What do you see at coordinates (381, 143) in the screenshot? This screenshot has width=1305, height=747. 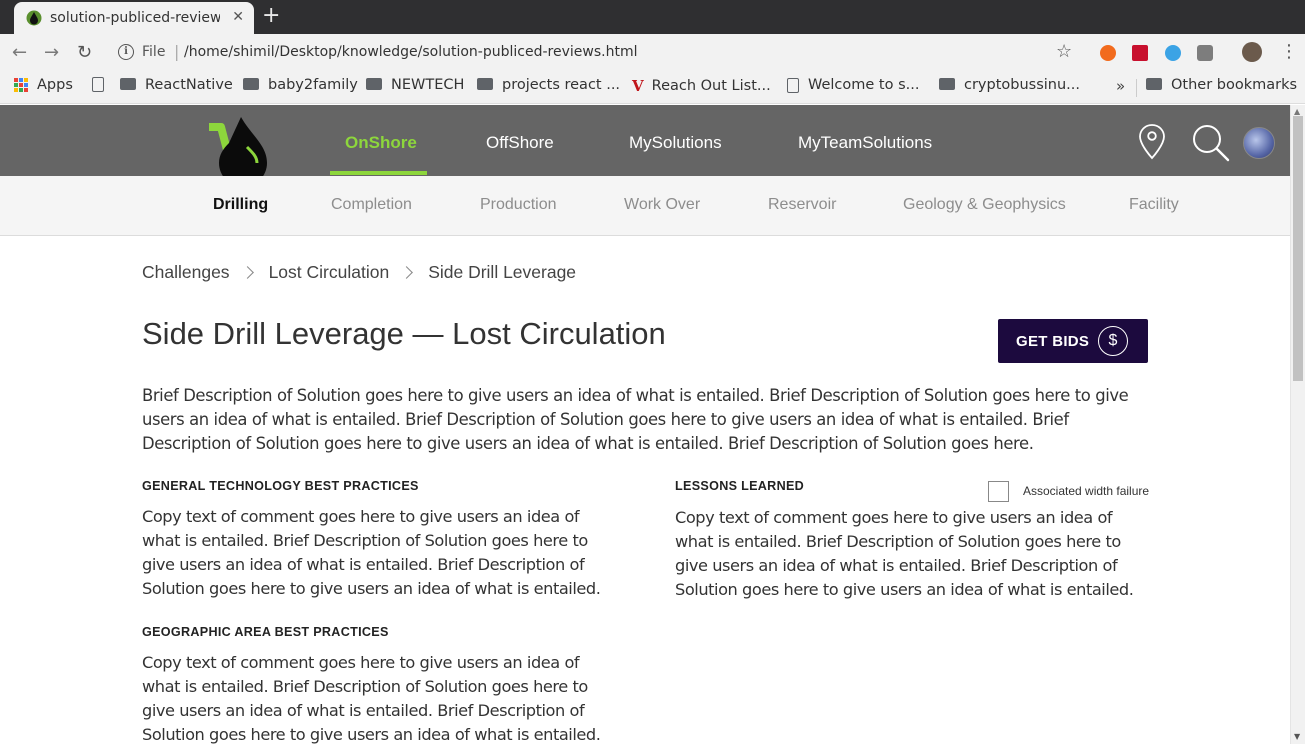 I see `nav-onshore: OnShore` at bounding box center [381, 143].